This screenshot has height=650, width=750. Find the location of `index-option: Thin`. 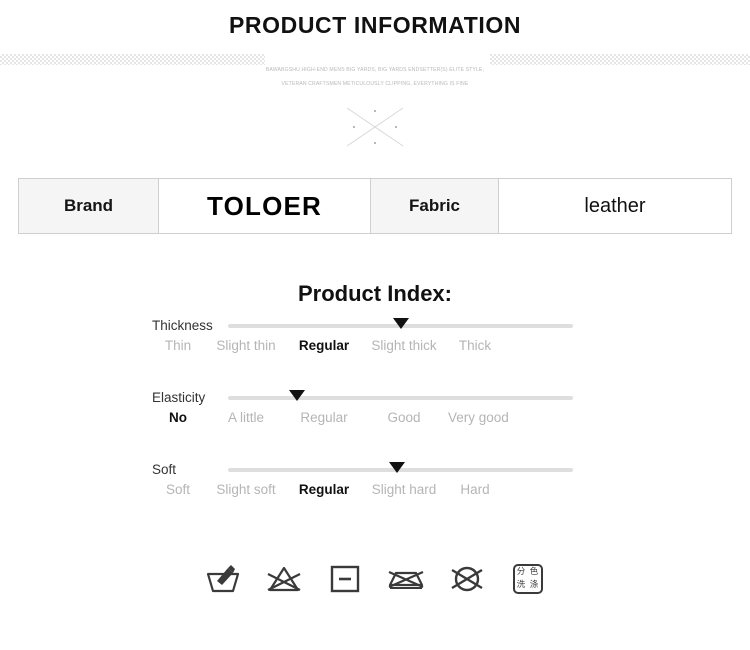

index-option: Thin is located at coordinates (178, 345).